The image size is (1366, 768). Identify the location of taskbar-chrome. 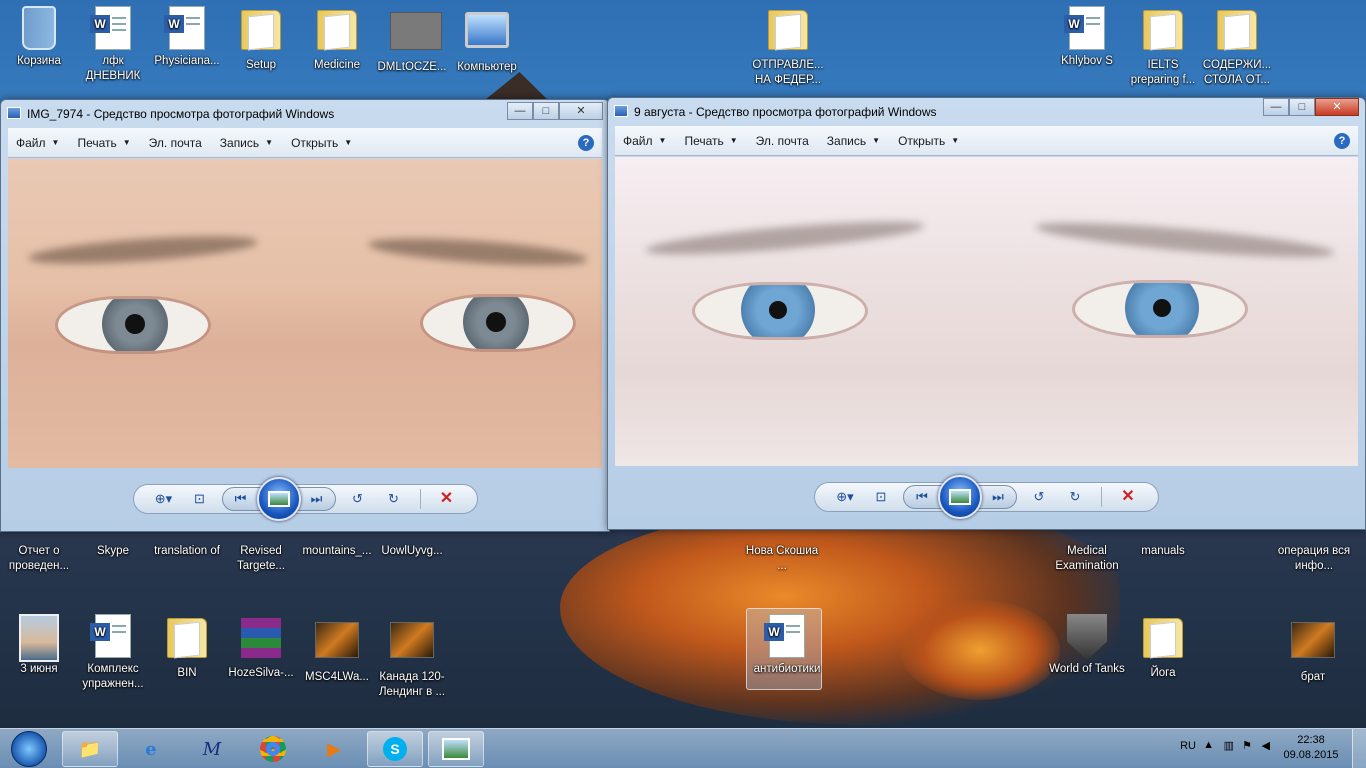
(273, 749).